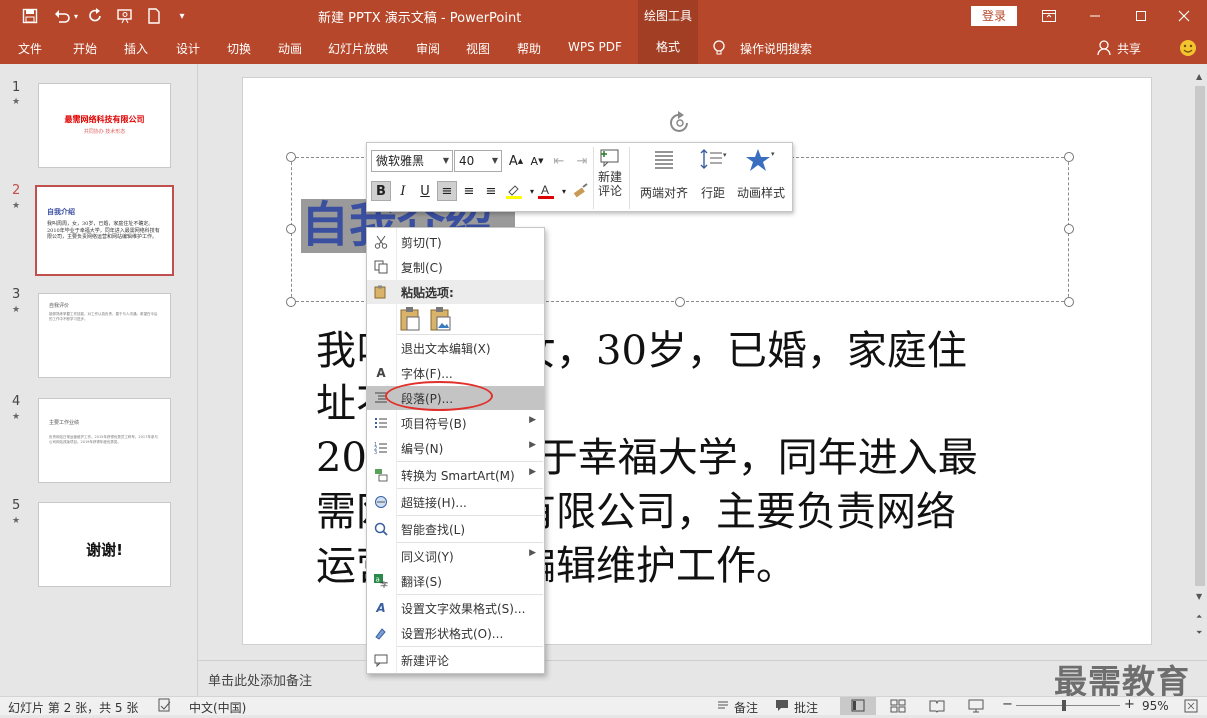 The image size is (1207, 718). I want to click on paste-picture-icon, so click(441, 319).